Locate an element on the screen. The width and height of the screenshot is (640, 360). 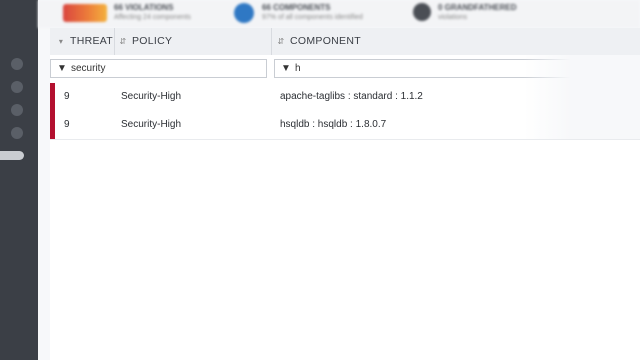
grandfathered-title: 0 GRANDFATHERED is located at coordinates (477, 7).